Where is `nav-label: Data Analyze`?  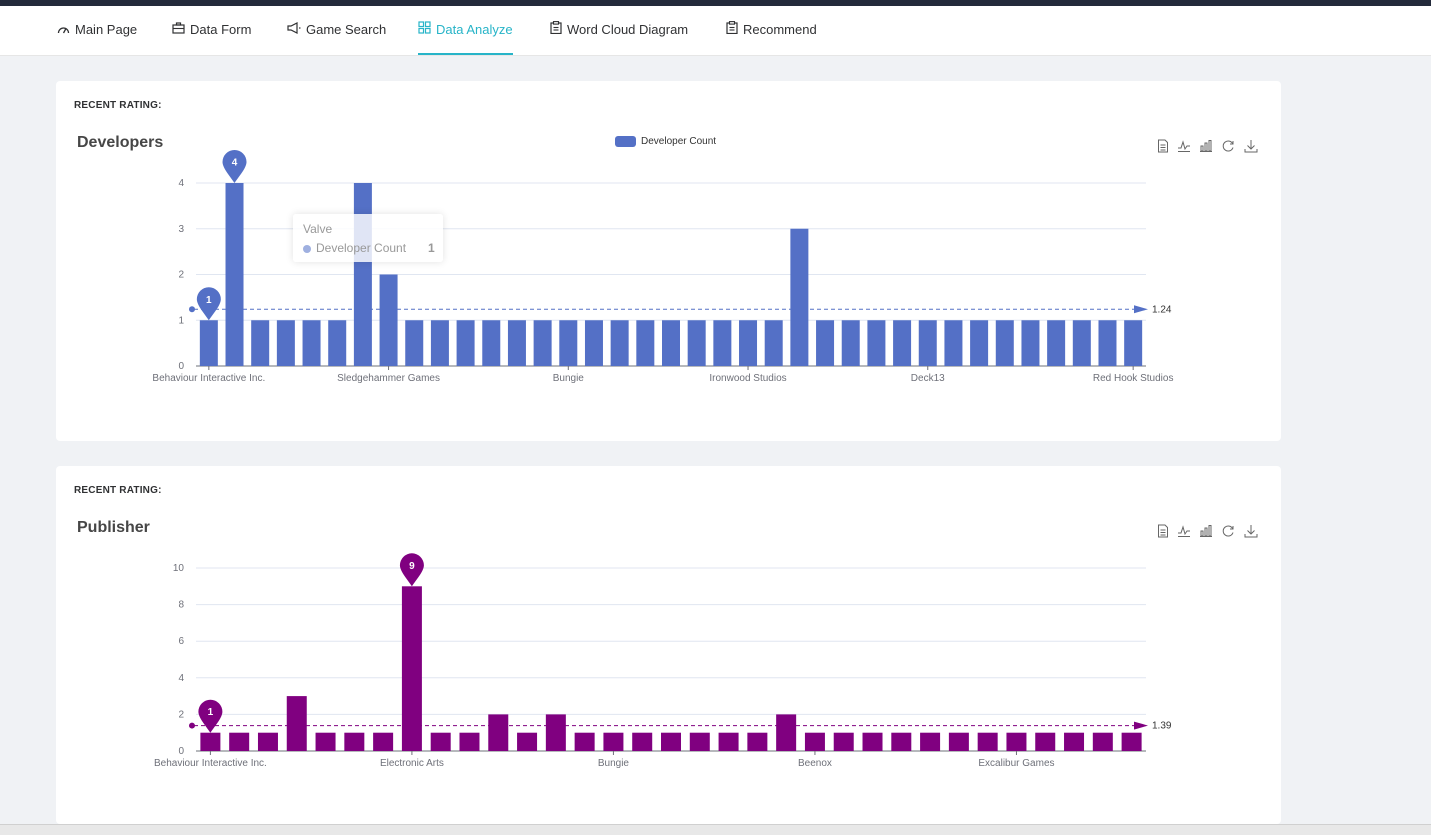
nav-label: Data Analyze is located at coordinates (474, 29).